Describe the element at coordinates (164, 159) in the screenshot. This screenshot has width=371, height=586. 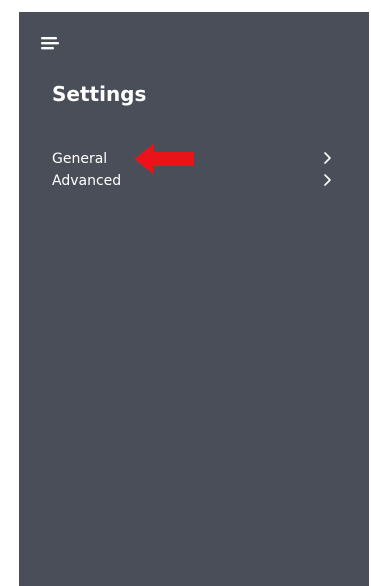
I see `left-arrow-icon` at that location.